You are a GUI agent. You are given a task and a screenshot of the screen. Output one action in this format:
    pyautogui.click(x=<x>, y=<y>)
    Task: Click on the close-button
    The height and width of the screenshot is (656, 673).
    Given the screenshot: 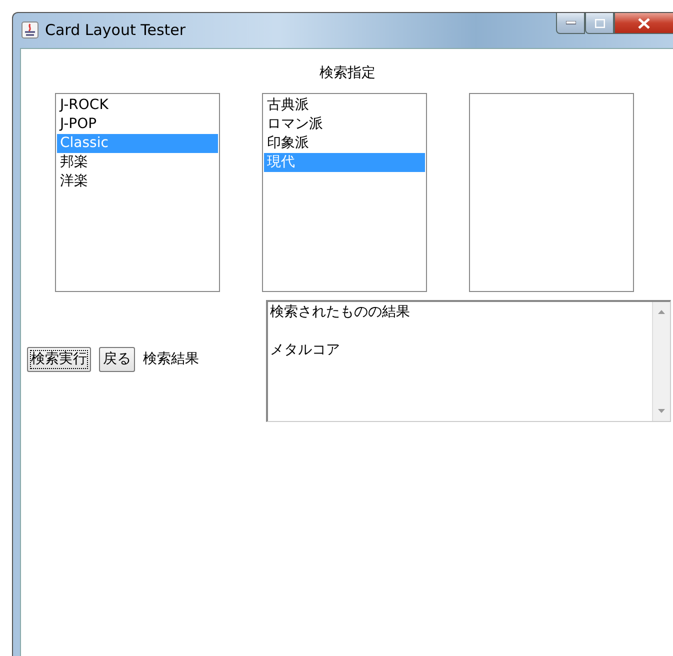 What is the action you would take?
    pyautogui.click(x=643, y=23)
    